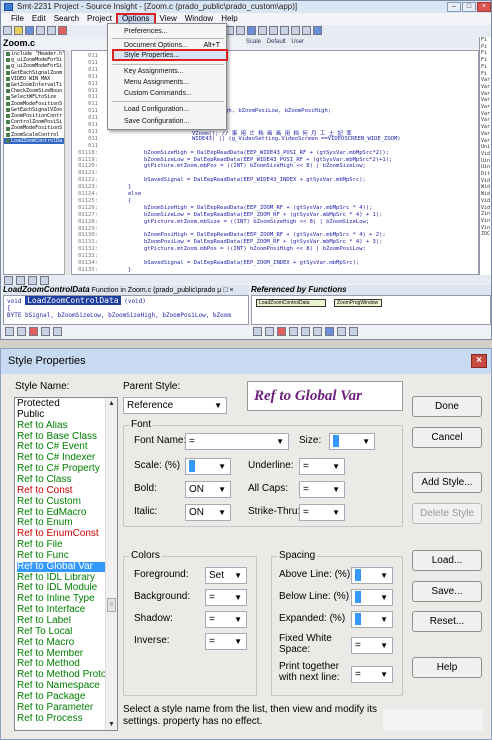 Image resolution: width=492 pixels, height=740 pixels. What do you see at coordinates (297, 42) in the screenshot?
I see `user-label: User` at bounding box center [297, 42].